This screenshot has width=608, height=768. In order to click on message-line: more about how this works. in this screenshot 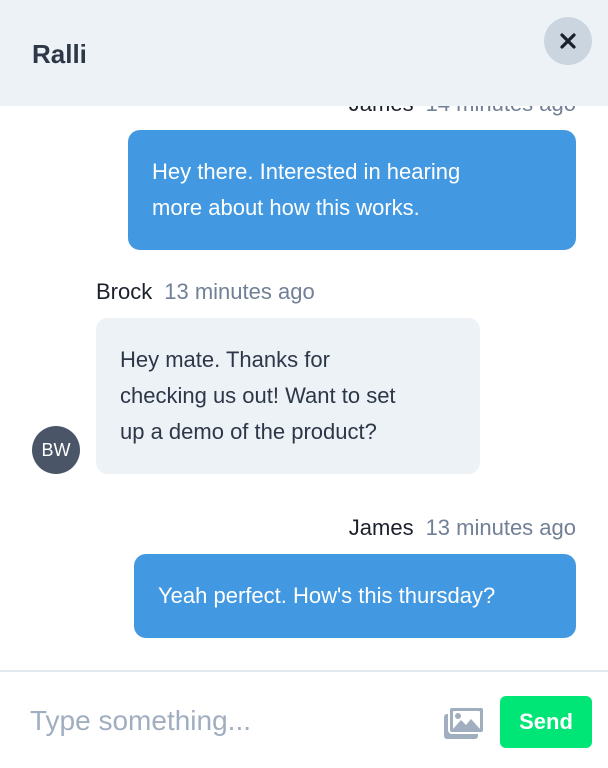, I will do `click(286, 207)`.